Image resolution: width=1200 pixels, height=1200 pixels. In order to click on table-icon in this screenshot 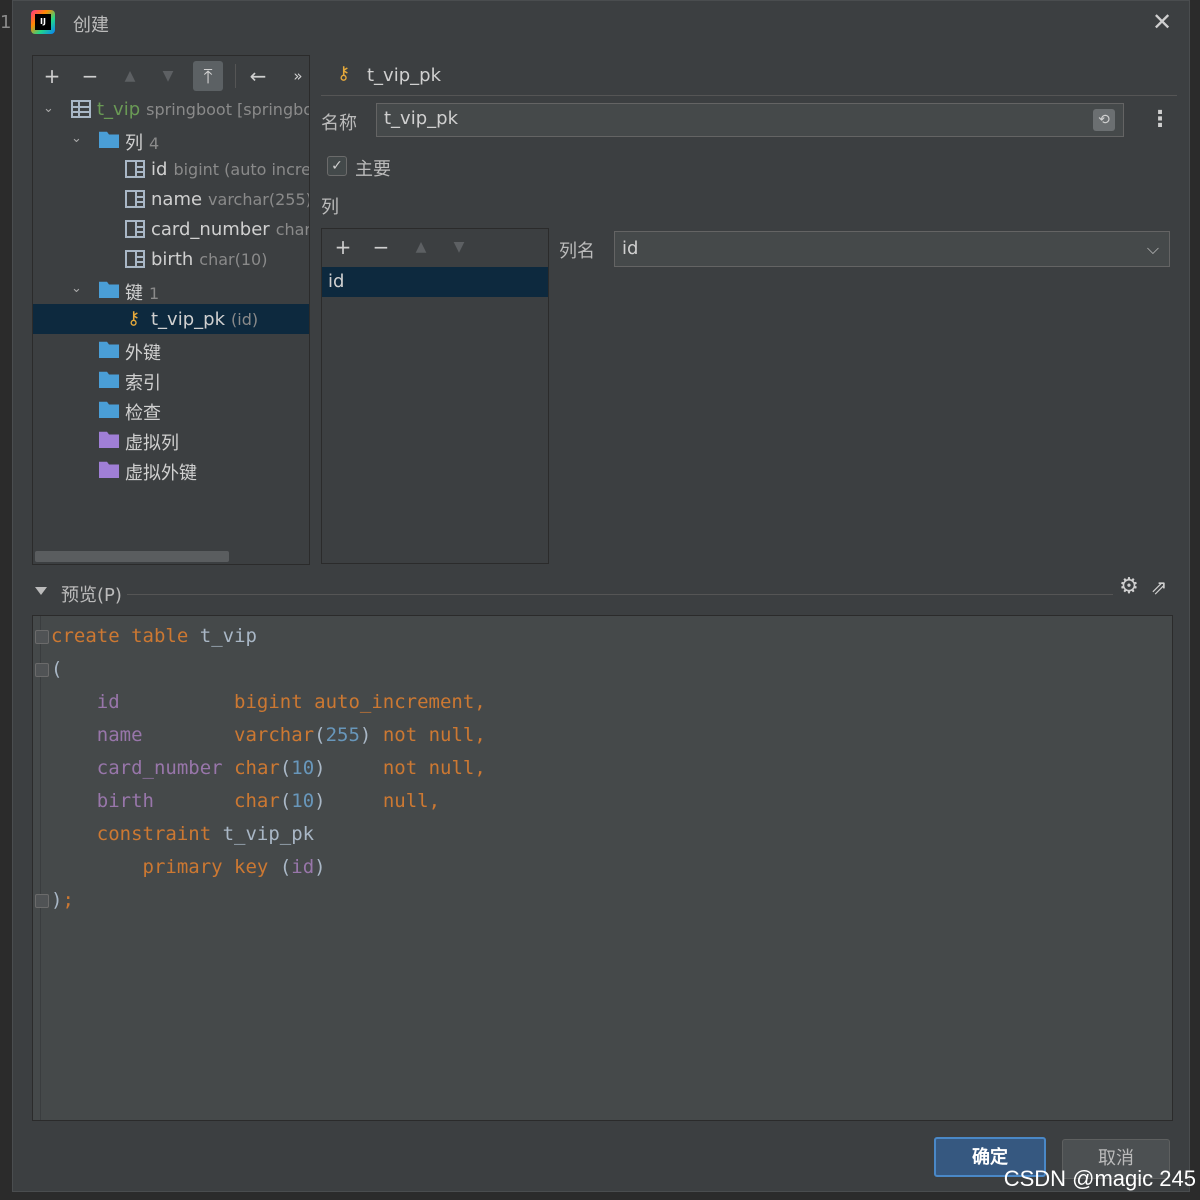, I will do `click(81, 109)`.